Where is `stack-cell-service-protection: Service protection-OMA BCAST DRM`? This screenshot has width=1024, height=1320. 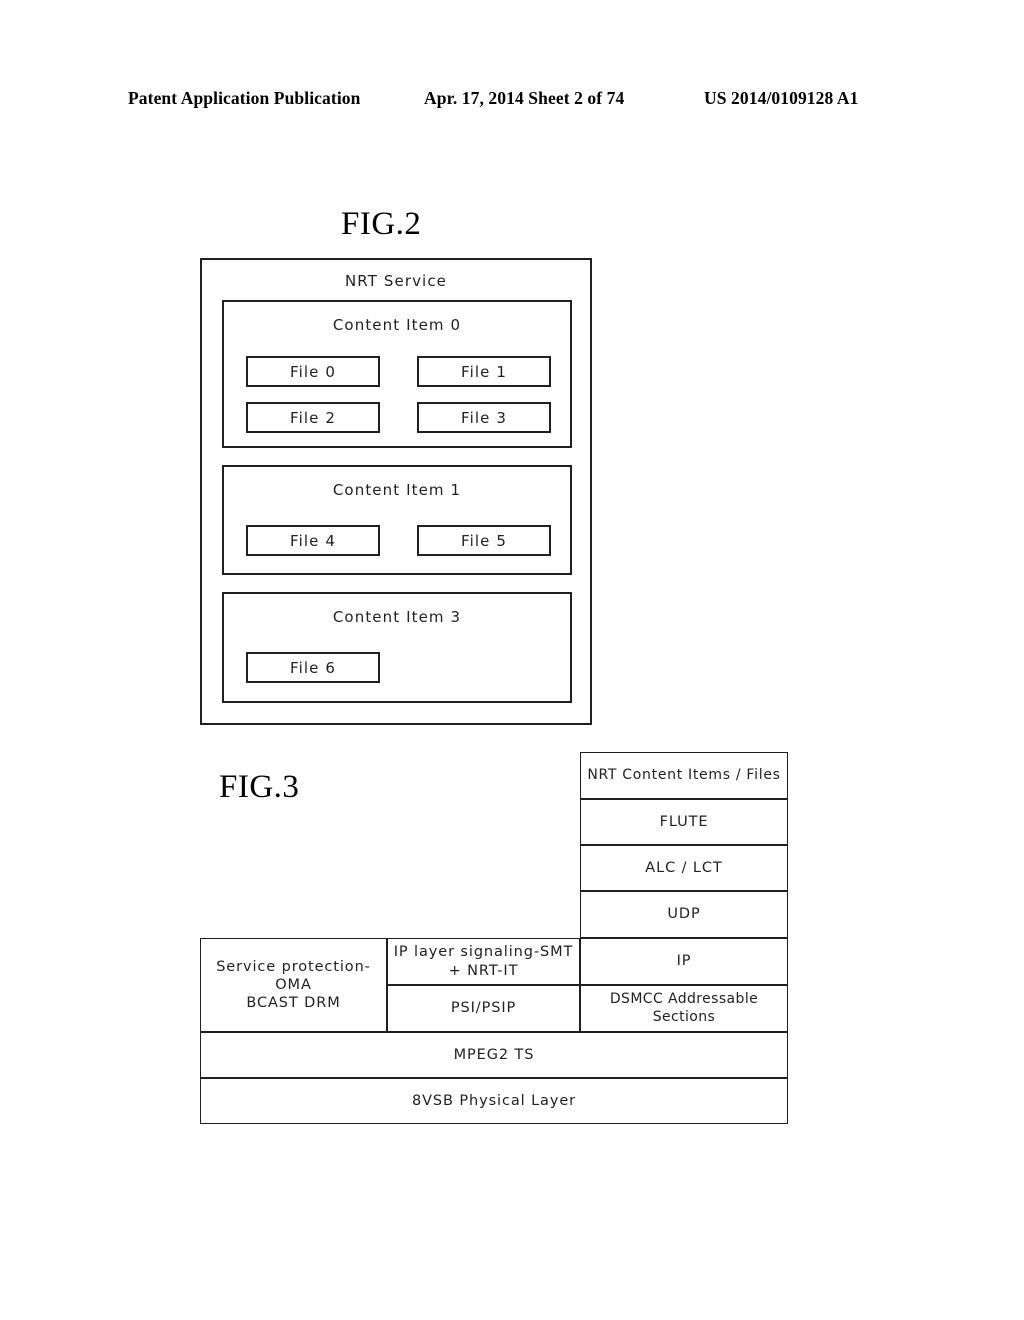 stack-cell-service-protection: Service protection-OMA BCAST DRM is located at coordinates (293, 985).